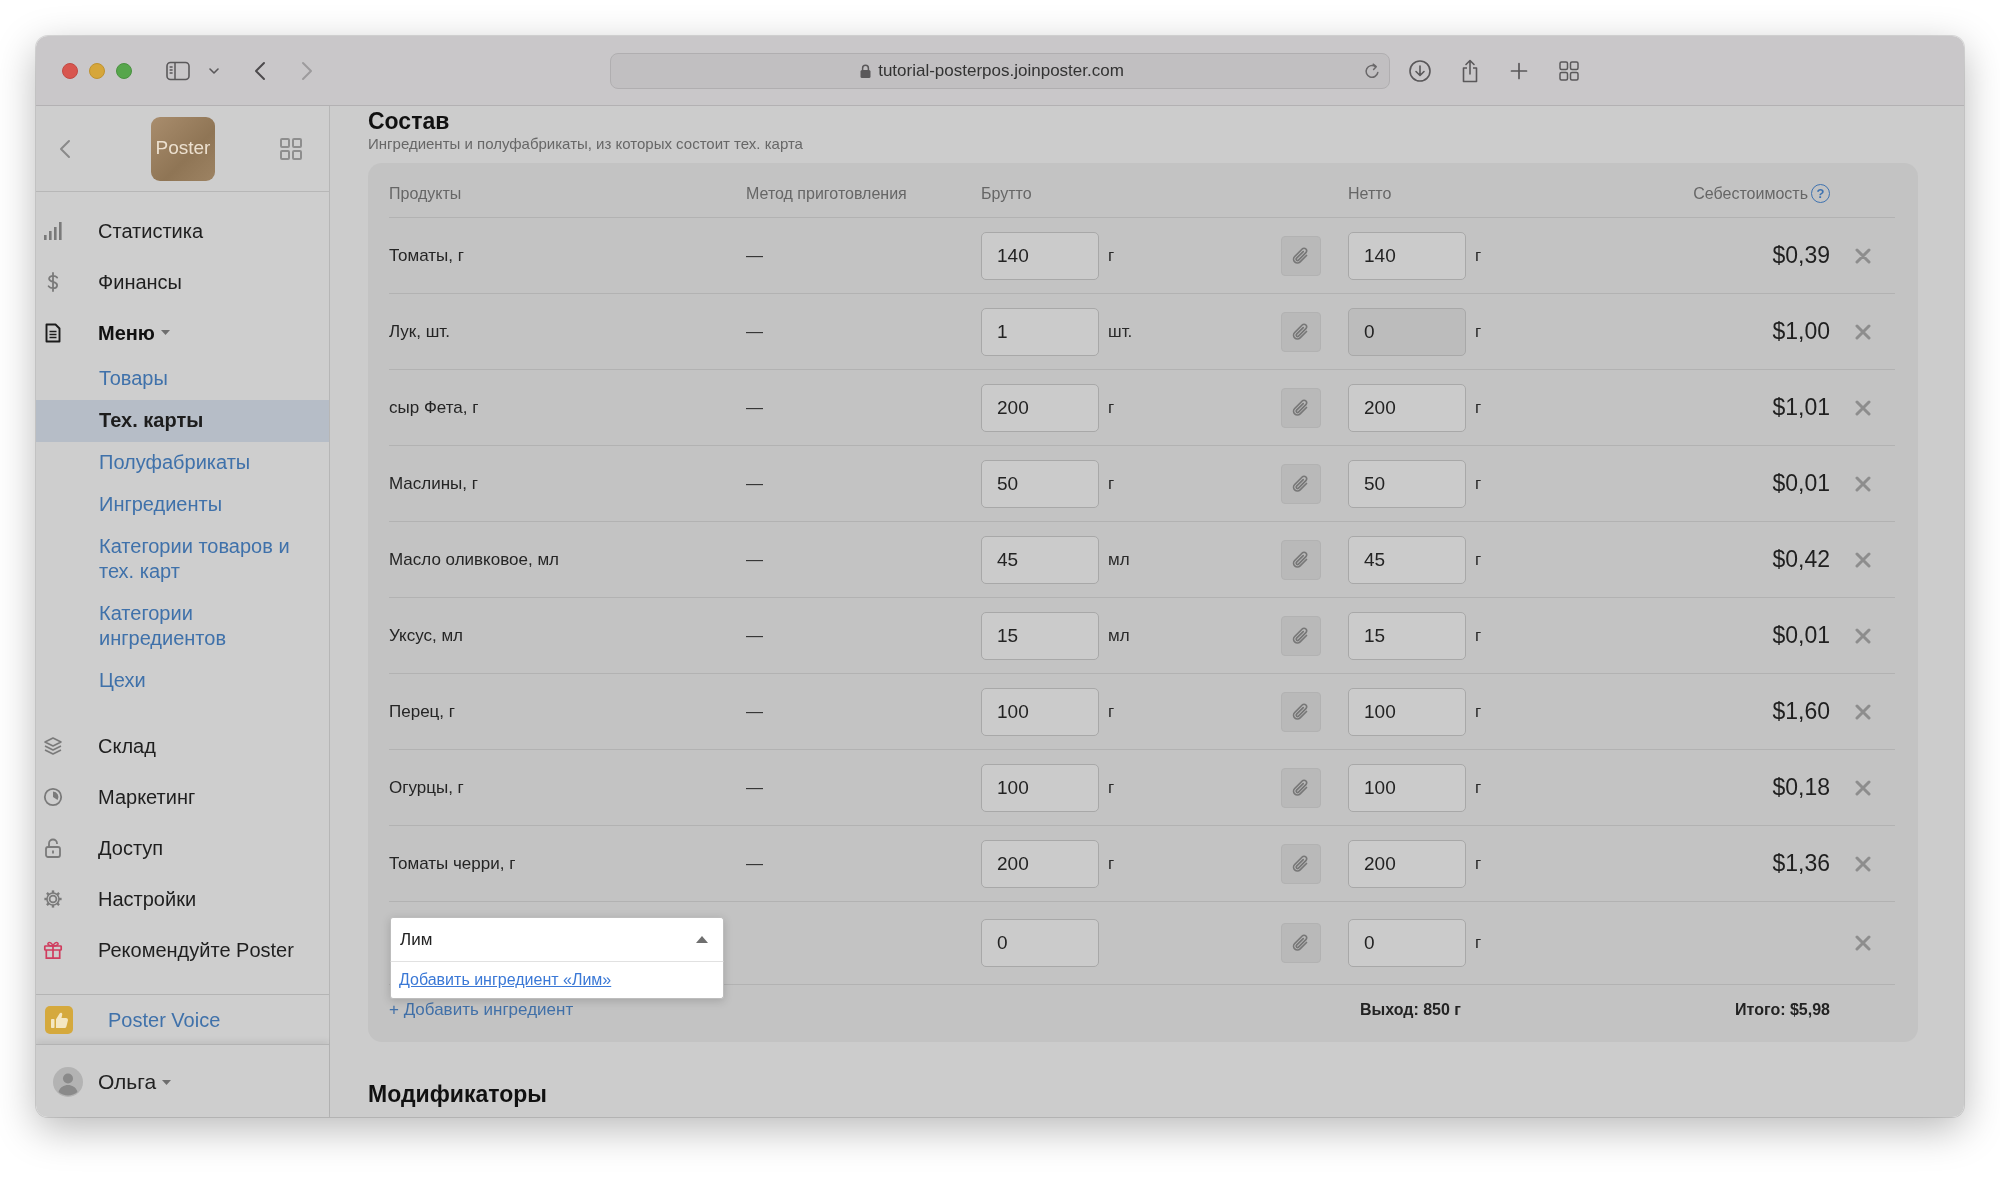 The width and height of the screenshot is (2000, 1202). I want to click on padlock-icon, so click(53, 847).